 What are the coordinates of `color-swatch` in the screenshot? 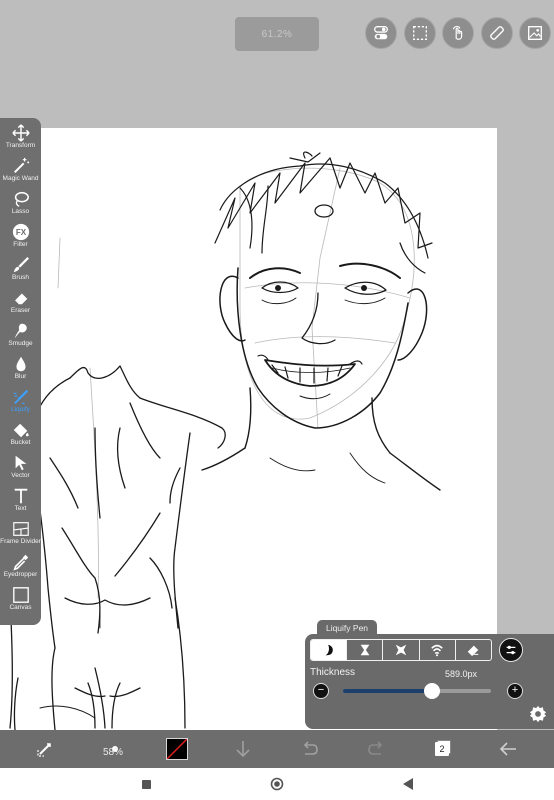 It's located at (177, 749).